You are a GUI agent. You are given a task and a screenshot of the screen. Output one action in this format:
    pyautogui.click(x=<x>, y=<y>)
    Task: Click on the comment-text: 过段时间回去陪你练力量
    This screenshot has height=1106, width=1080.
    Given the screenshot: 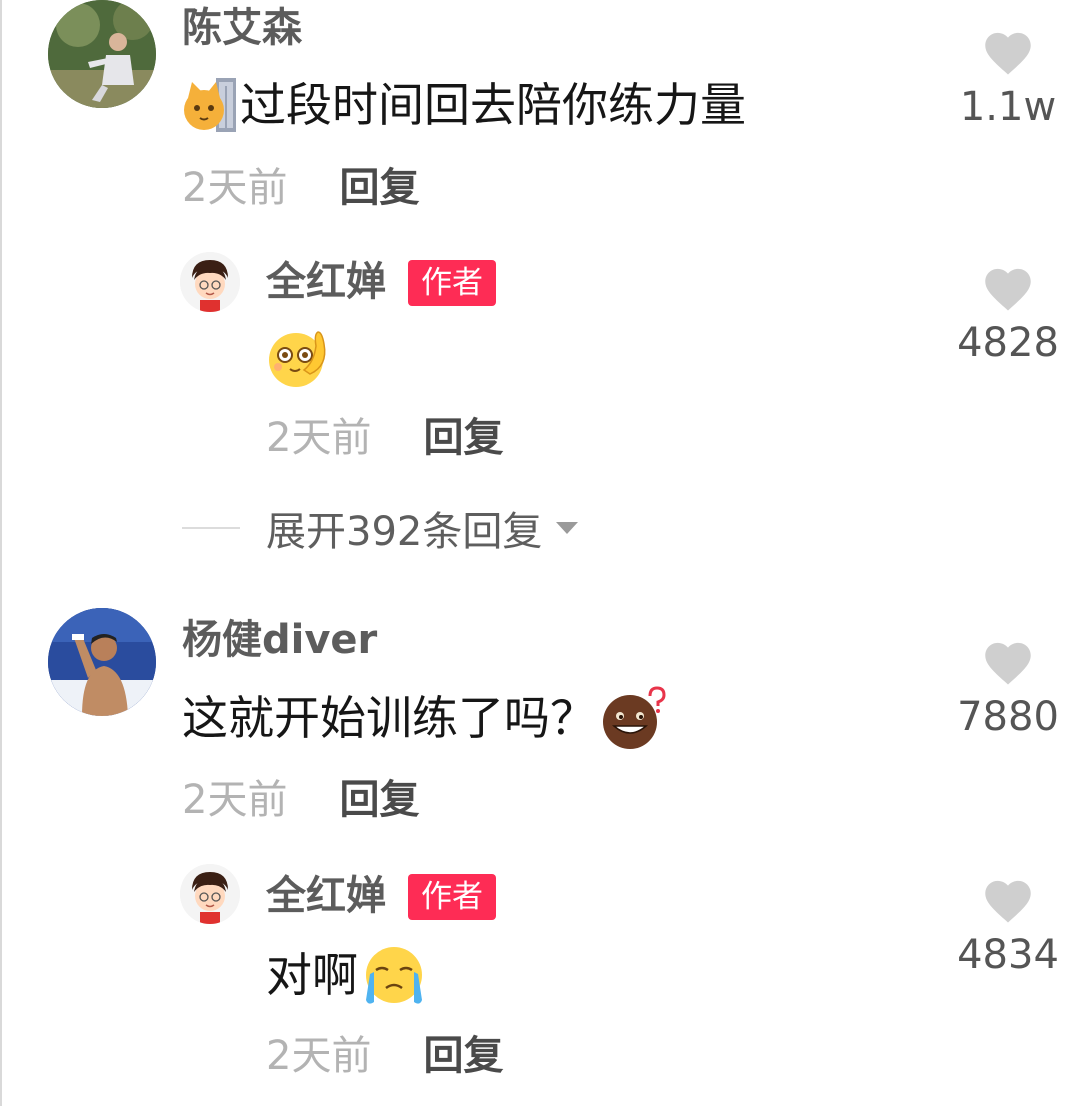 What is the action you would take?
    pyautogui.click(x=464, y=105)
    